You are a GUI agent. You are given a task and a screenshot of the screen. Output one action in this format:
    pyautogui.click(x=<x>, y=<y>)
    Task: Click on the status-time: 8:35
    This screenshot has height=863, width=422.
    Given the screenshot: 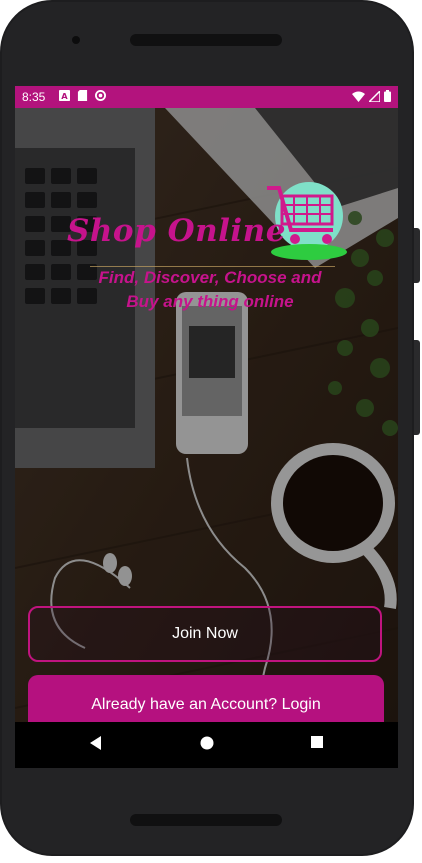 What is the action you would take?
    pyautogui.click(x=34, y=97)
    